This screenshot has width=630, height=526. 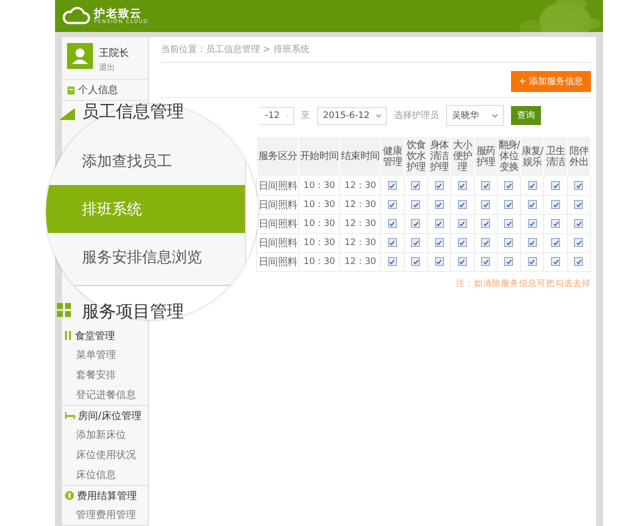 What do you see at coordinates (67, 114) in the screenshot?
I see `triangle-icon` at bounding box center [67, 114].